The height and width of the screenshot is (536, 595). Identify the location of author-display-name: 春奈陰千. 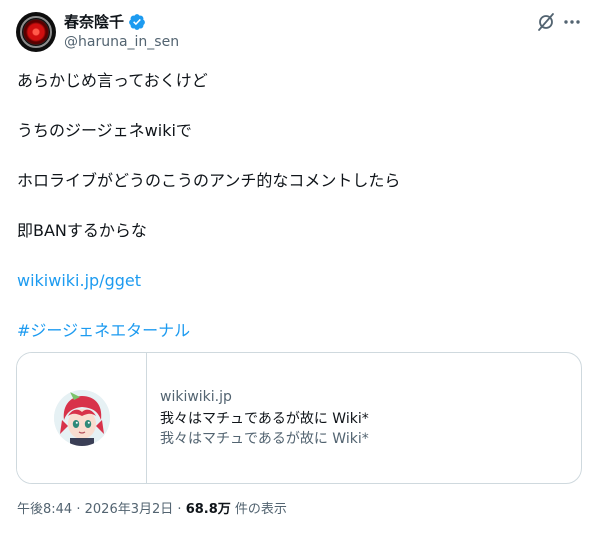
(94, 22).